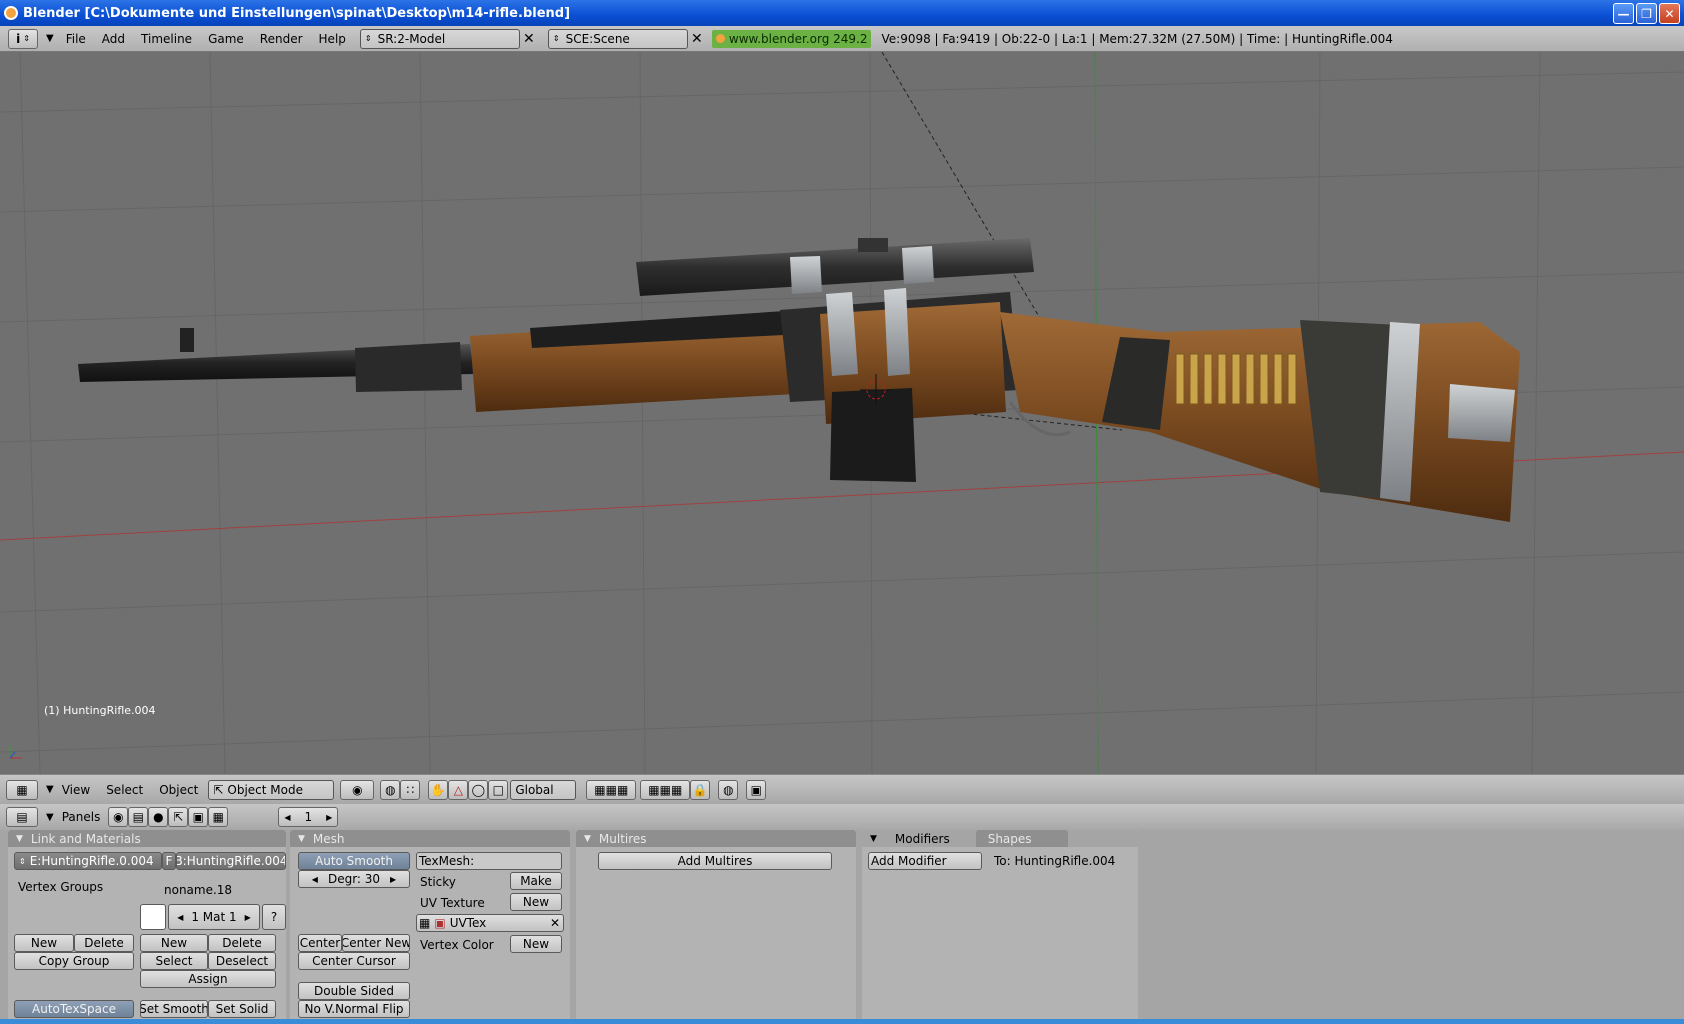 The image size is (1684, 1024). What do you see at coordinates (756, 789) in the screenshot?
I see `render-preview-button: ▣` at bounding box center [756, 789].